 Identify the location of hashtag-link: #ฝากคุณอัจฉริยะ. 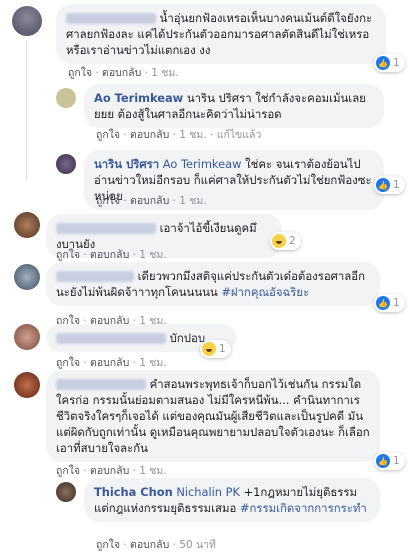
(265, 292).